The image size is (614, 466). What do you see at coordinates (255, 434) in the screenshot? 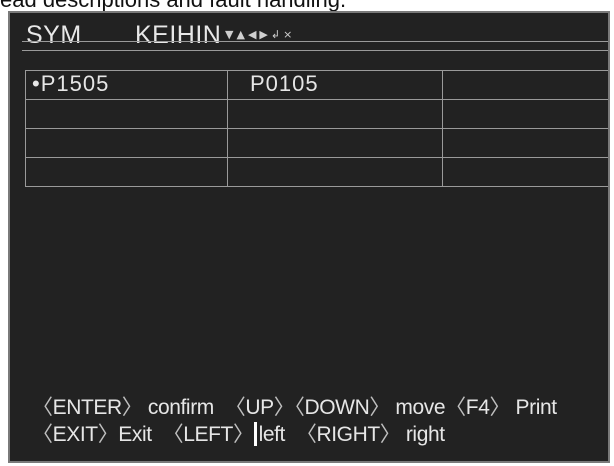
I see `text-cursor` at bounding box center [255, 434].